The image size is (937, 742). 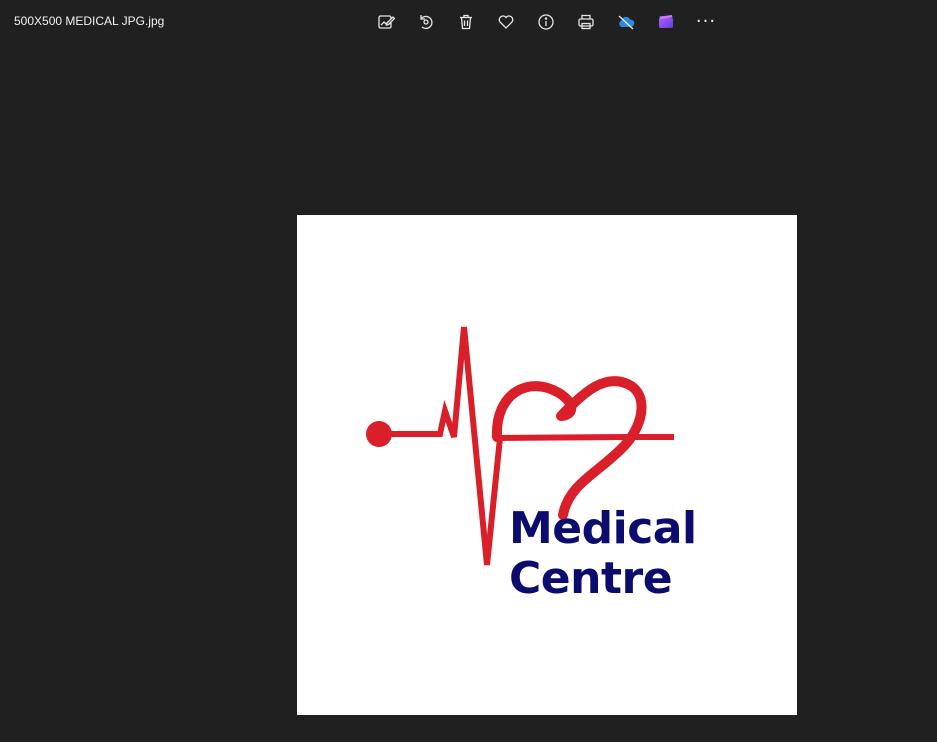 I want to click on window-title: 500X500 MEDICAL JPG.jpg, so click(x=89, y=21).